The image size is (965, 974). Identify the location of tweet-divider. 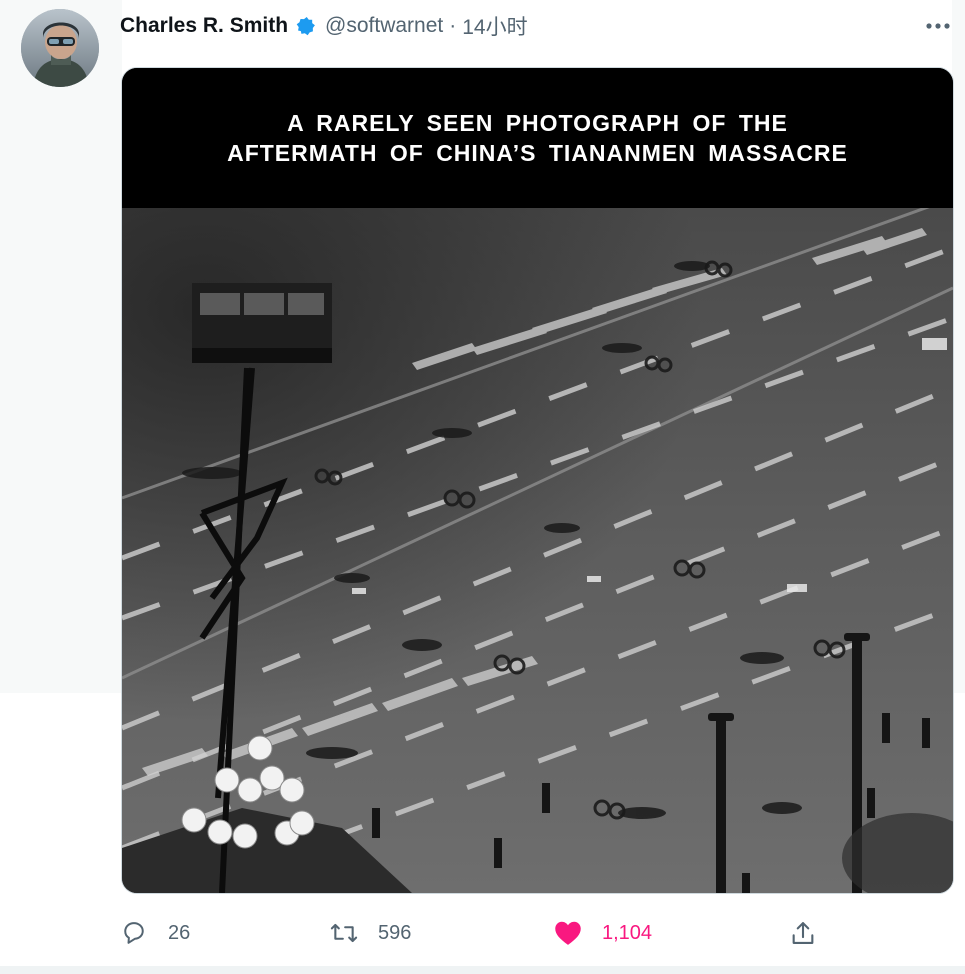
(482, 970).